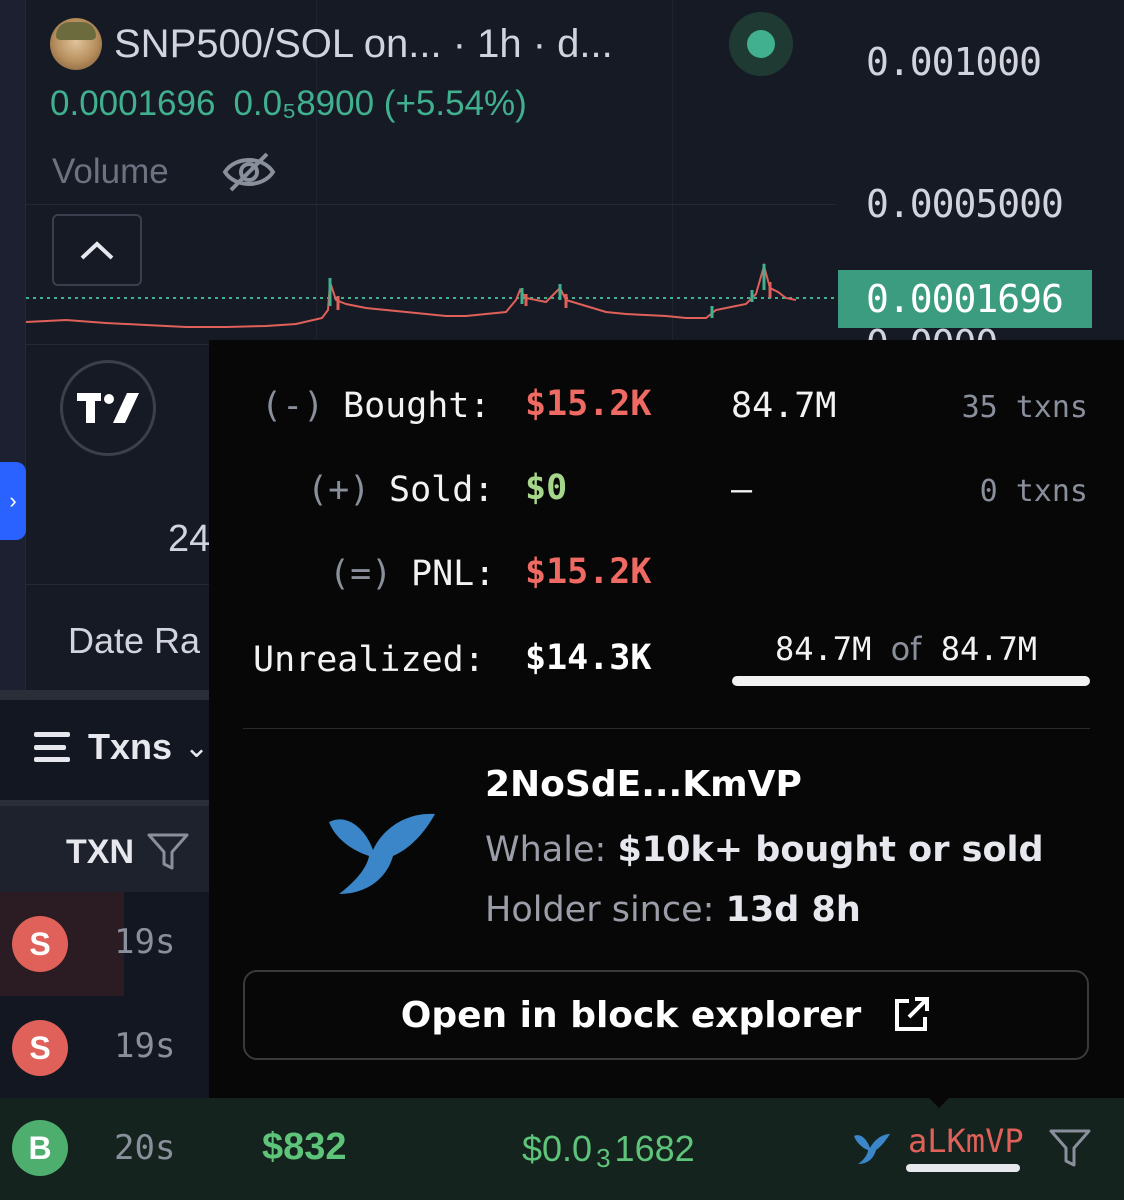 The height and width of the screenshot is (1200, 1124). I want to click on table-row: B 20s $832 $0.0 3 1682 aLKmVP, so click(562, 1149).